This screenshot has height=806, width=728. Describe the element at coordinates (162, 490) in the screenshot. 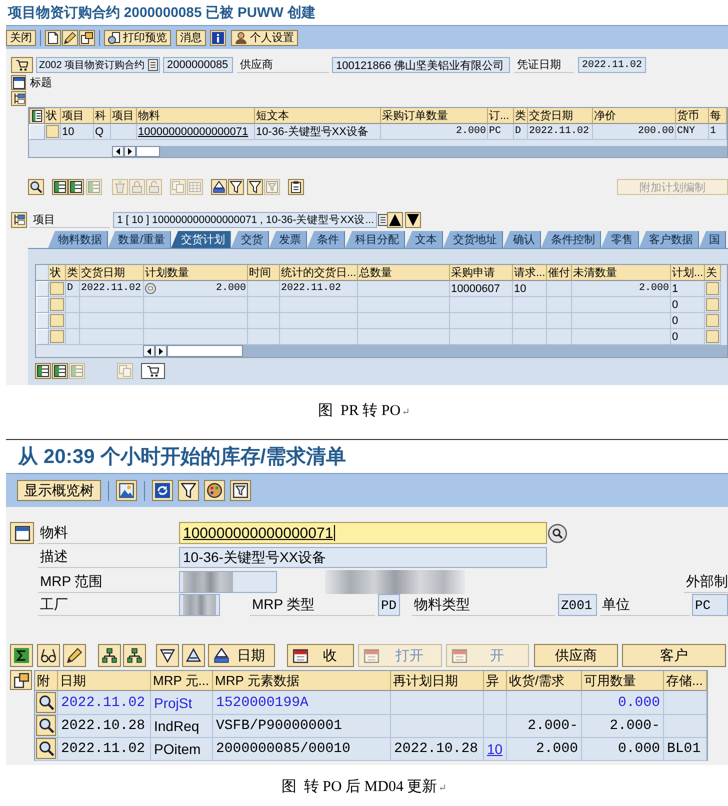

I see `refresh-button` at that location.